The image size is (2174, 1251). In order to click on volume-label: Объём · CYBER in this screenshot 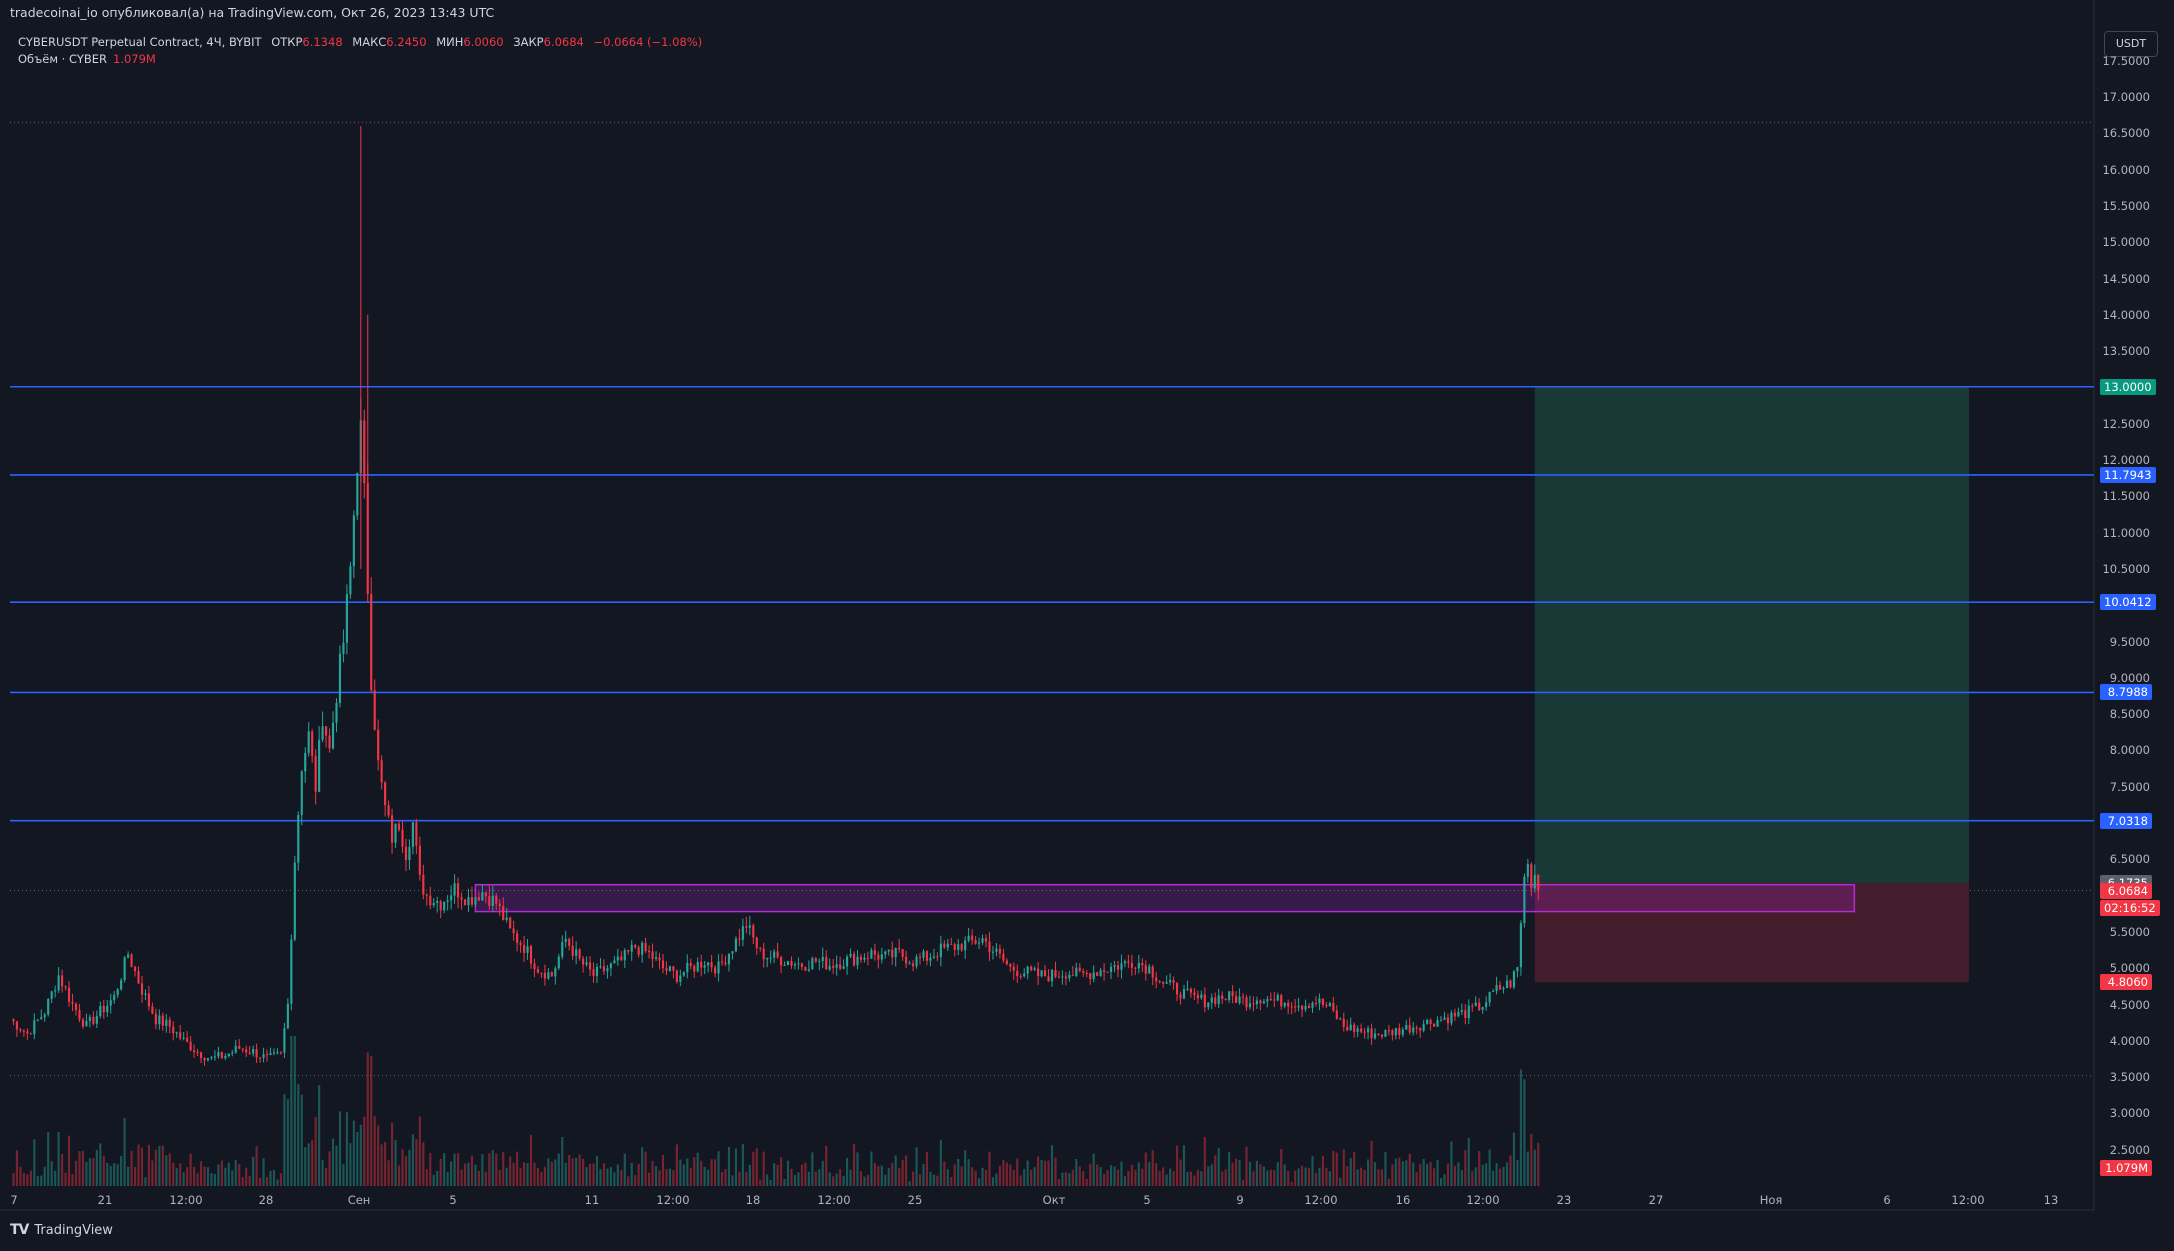, I will do `click(62, 59)`.